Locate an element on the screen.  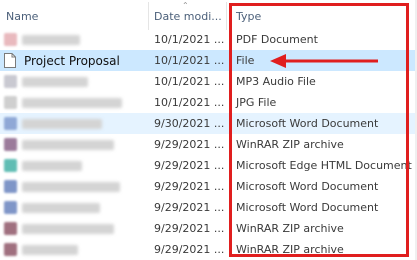
sort-chevron-icon: ⌃ is located at coordinates (185, 5).